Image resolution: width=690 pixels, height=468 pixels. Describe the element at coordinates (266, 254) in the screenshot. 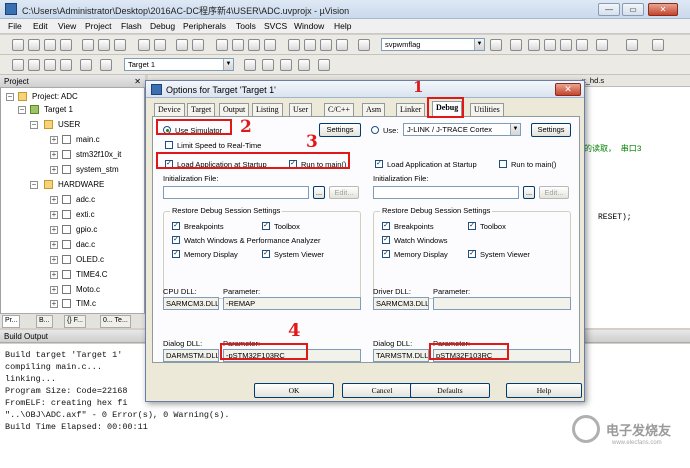

I see `system-viewer-checkbox: ✓` at that location.